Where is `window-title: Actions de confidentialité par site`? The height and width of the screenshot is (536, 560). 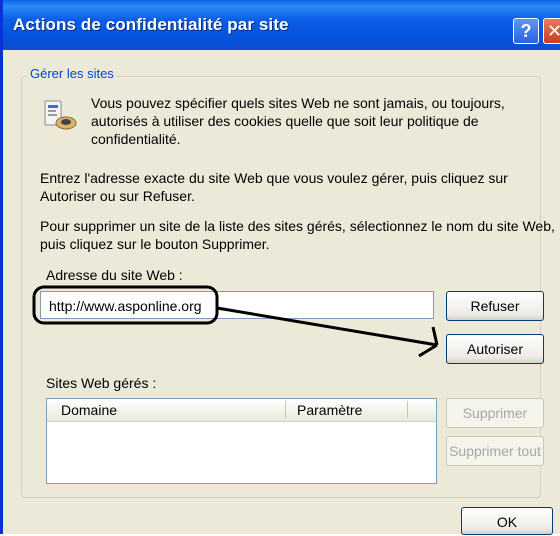 window-title: Actions de confidentialité par site is located at coordinates (151, 24).